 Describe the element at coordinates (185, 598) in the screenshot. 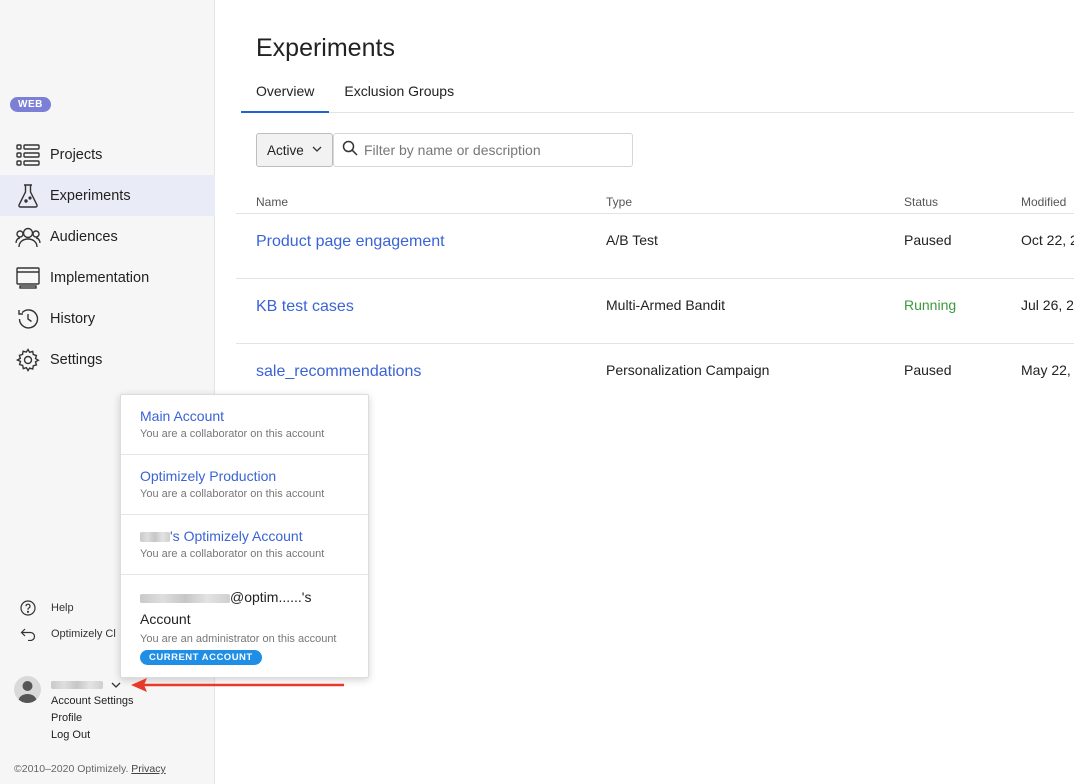

I see `redacted-email` at that location.